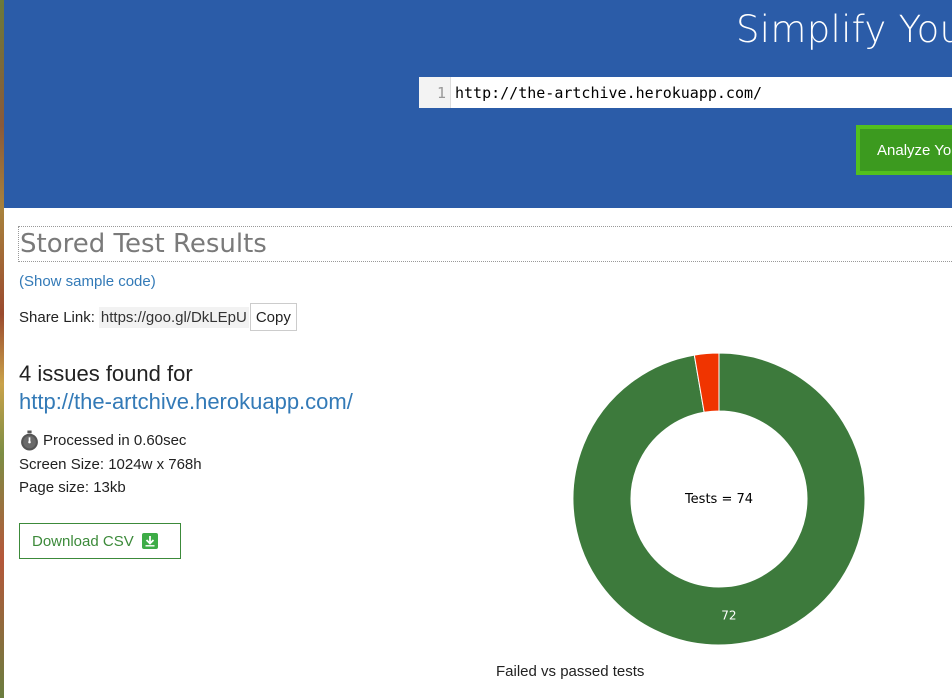  I want to click on tested-url-link: http://the-artchive.herokuapp.com/, so click(186, 402).